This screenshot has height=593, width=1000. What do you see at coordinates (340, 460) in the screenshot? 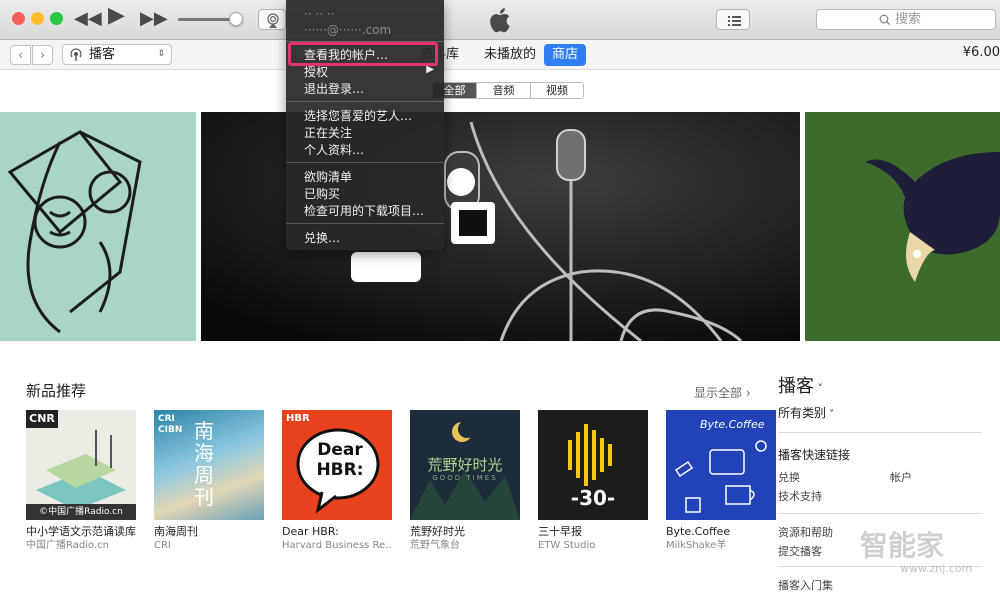
I see `artwork-title-text: Dear HBR:` at bounding box center [340, 460].